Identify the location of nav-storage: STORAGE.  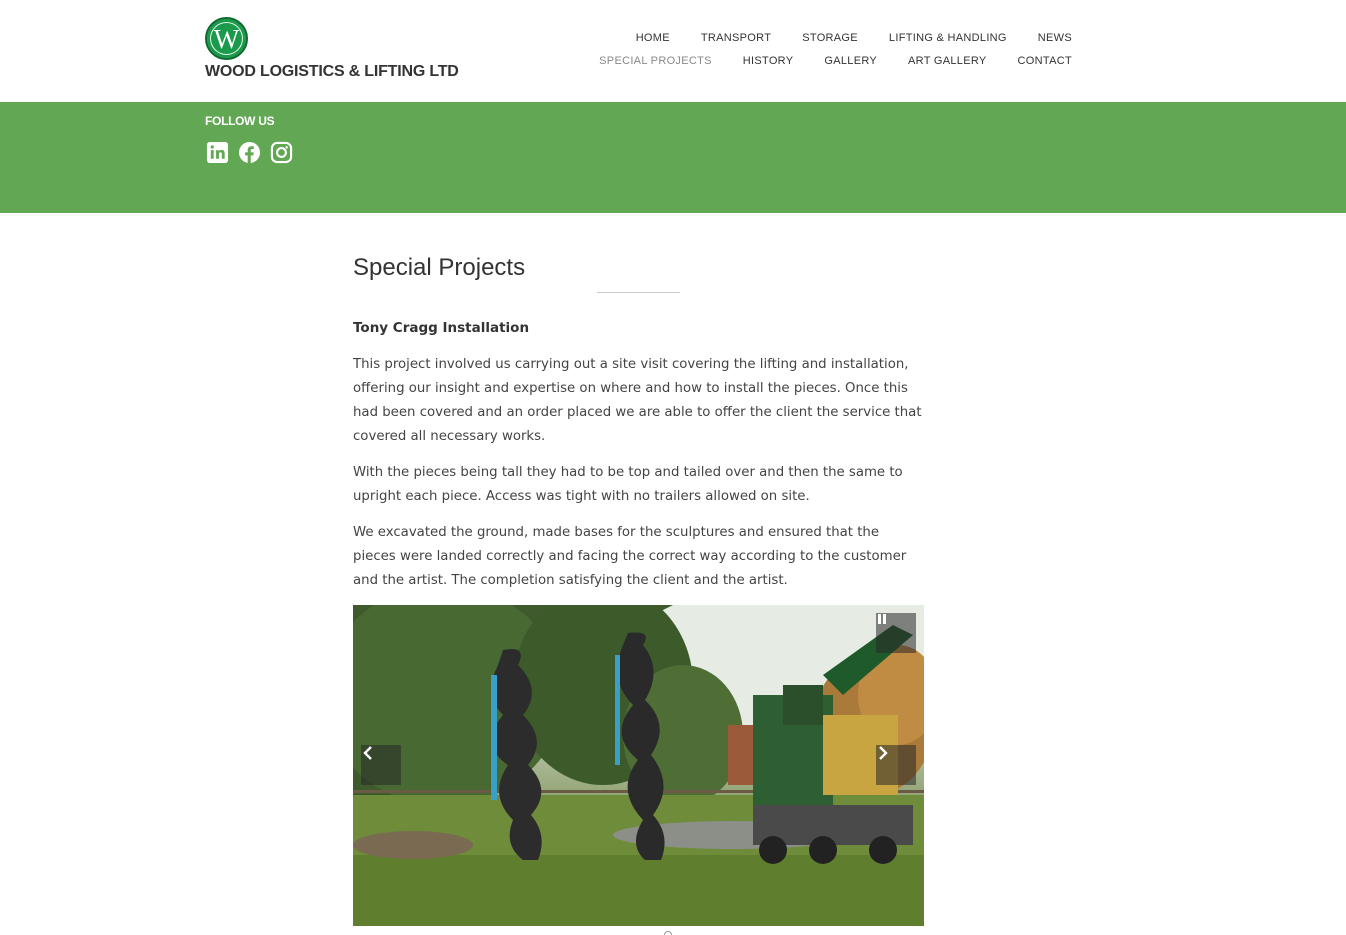
(830, 42).